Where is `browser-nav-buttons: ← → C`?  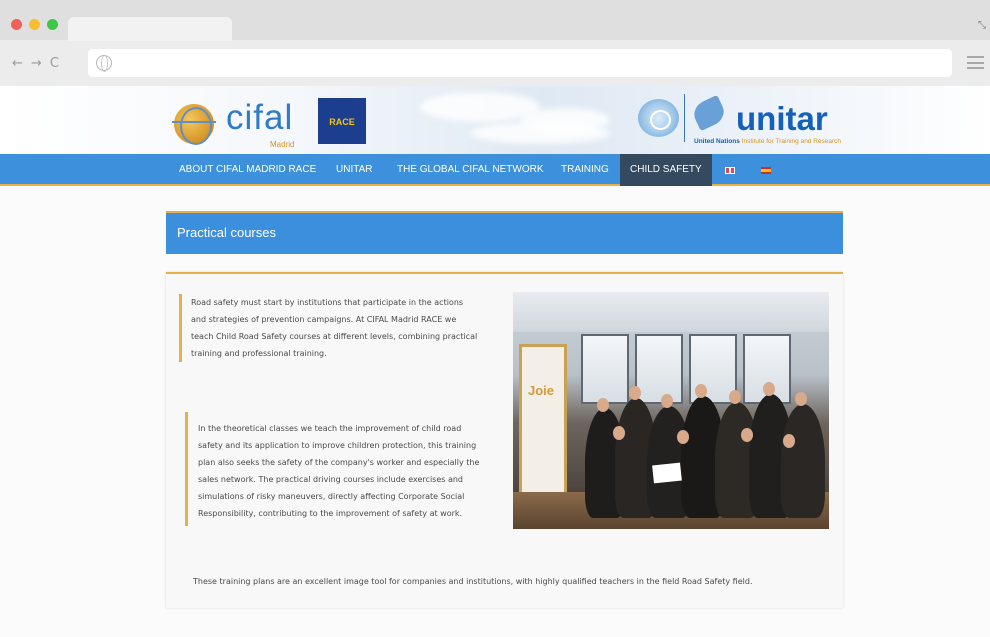 browser-nav-buttons: ← → C is located at coordinates (39, 63).